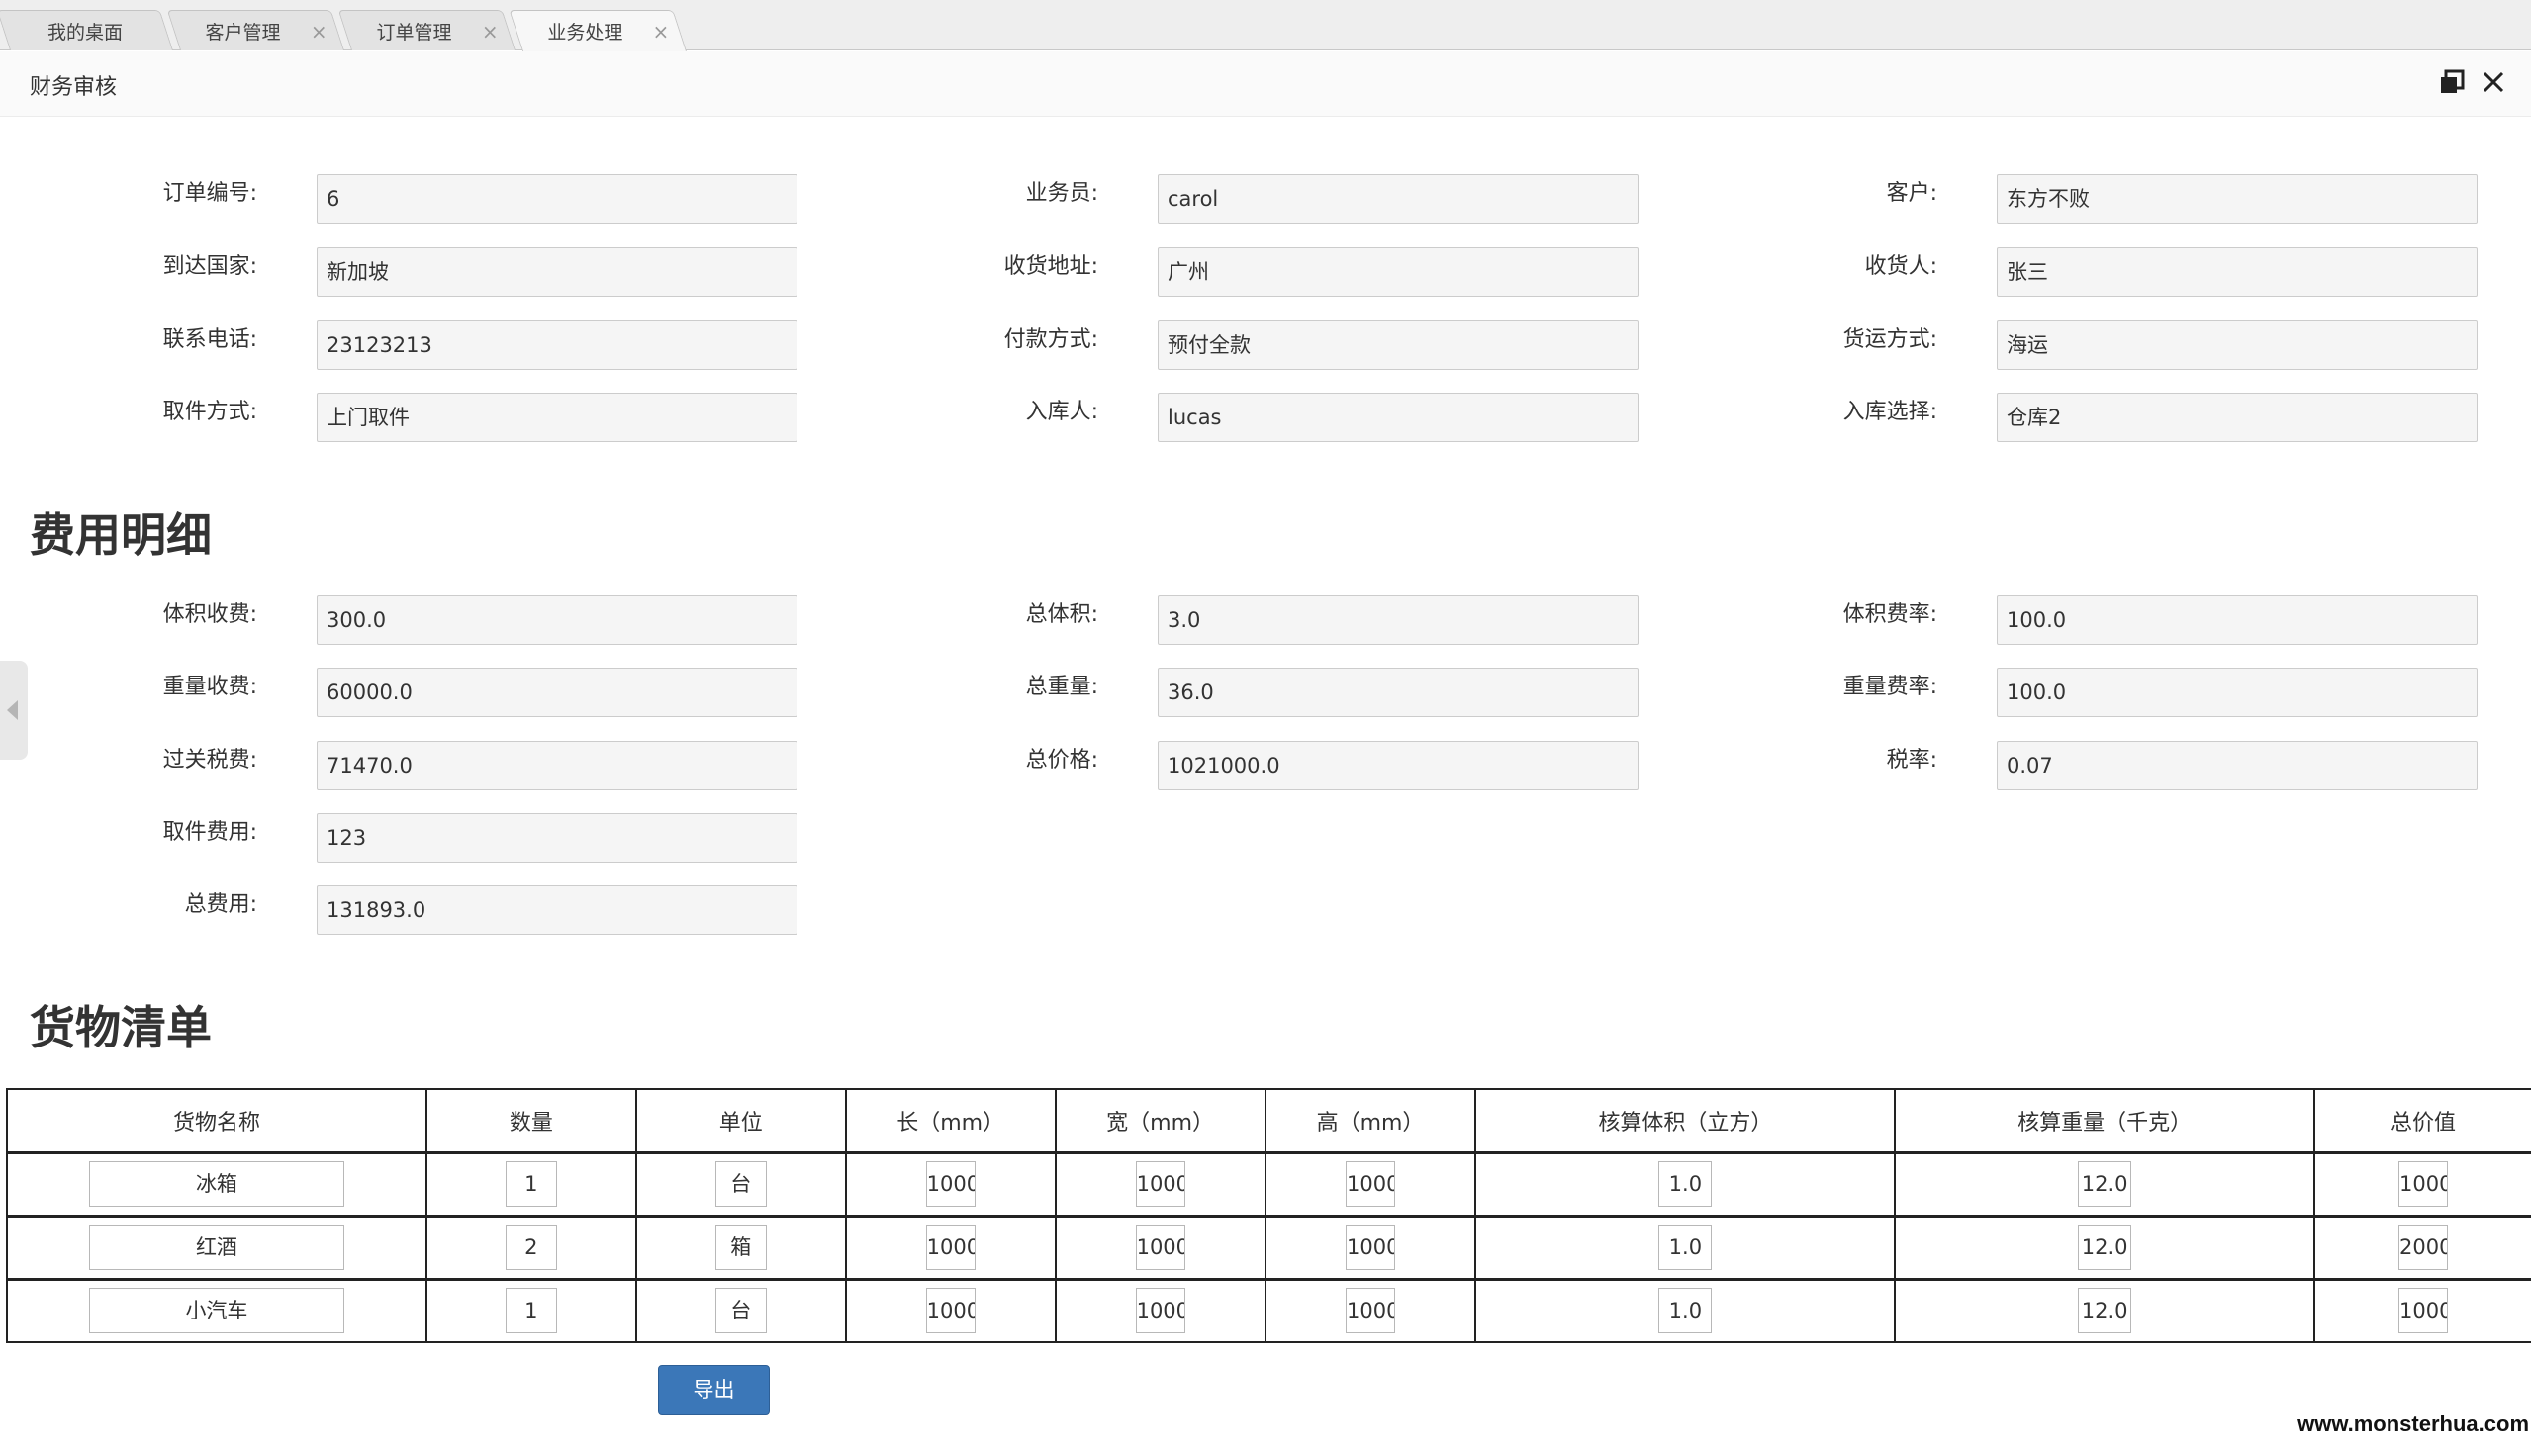  What do you see at coordinates (209, 687) in the screenshot?
I see `weight-fee-label: 重量收费:` at bounding box center [209, 687].